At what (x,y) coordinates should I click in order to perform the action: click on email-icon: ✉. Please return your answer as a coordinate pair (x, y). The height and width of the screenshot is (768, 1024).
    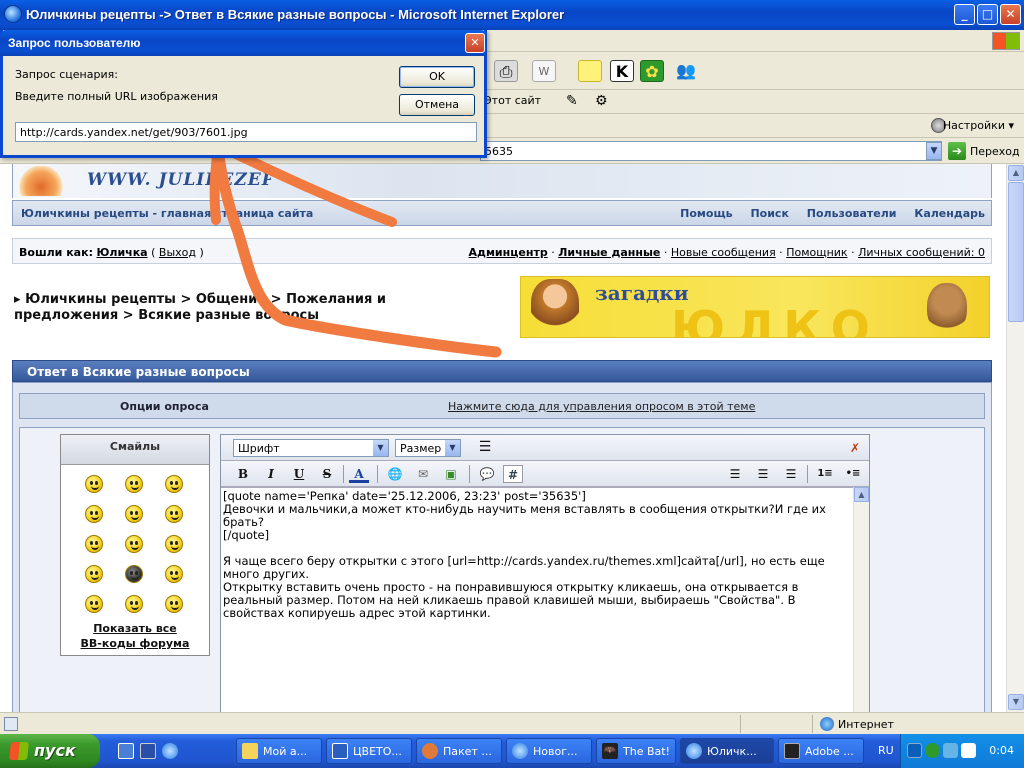
    Looking at the image, I should click on (423, 474).